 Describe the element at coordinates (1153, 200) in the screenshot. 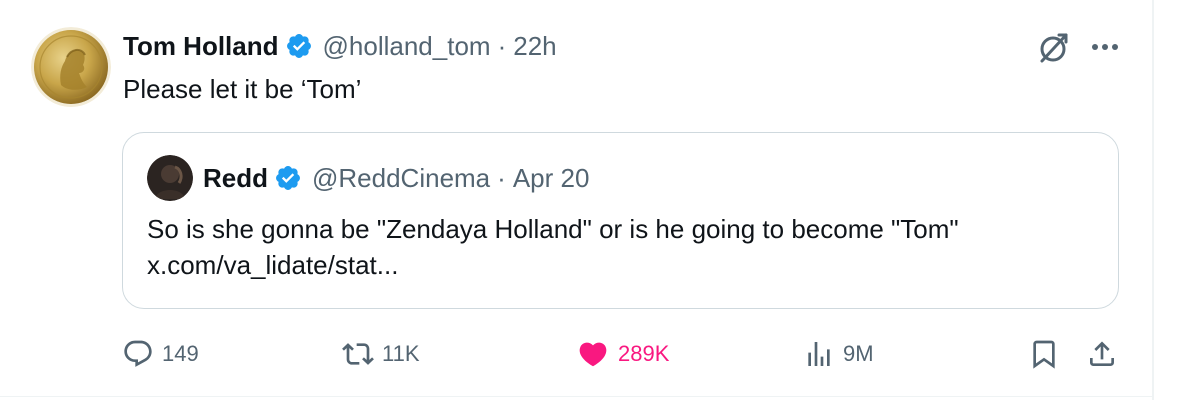

I see `page-right-border` at that location.